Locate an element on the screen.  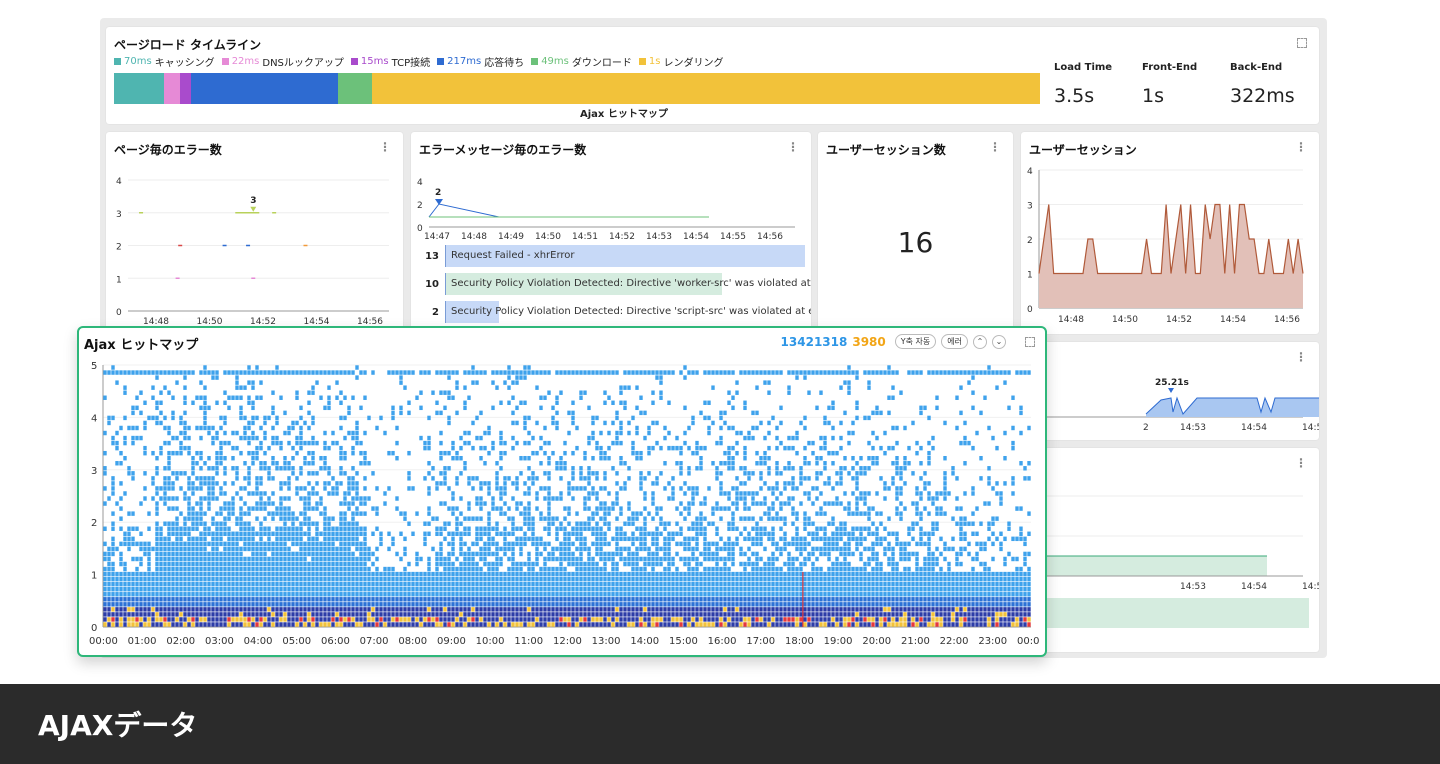
error-count: 13 is located at coordinates (432, 256).